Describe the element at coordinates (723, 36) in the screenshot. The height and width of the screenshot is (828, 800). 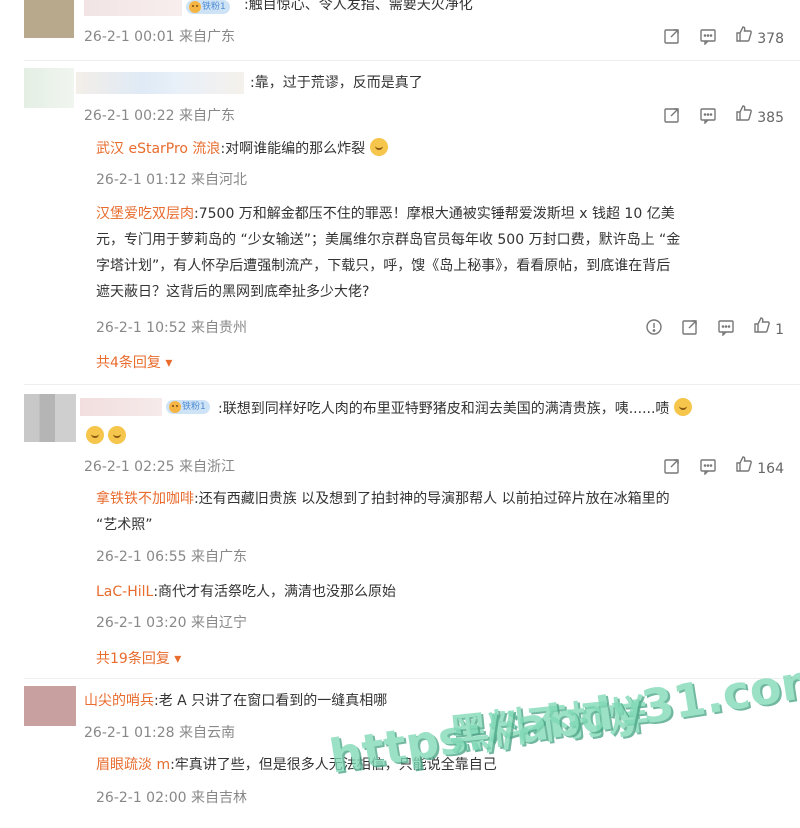
I see `comment-actions: 378` at that location.